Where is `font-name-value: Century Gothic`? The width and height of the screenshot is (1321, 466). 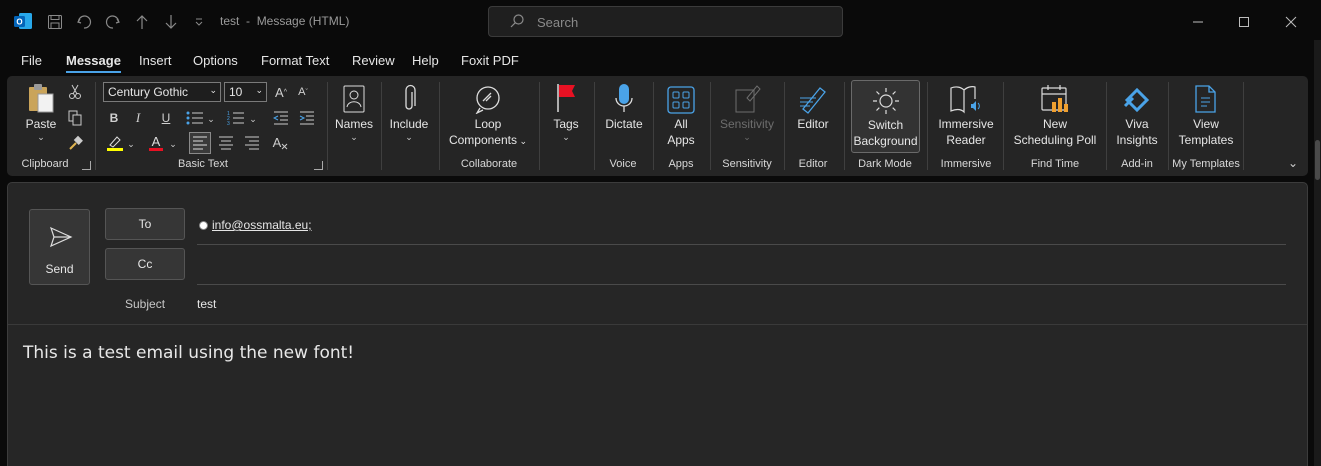 font-name-value: Century Gothic is located at coordinates (148, 92).